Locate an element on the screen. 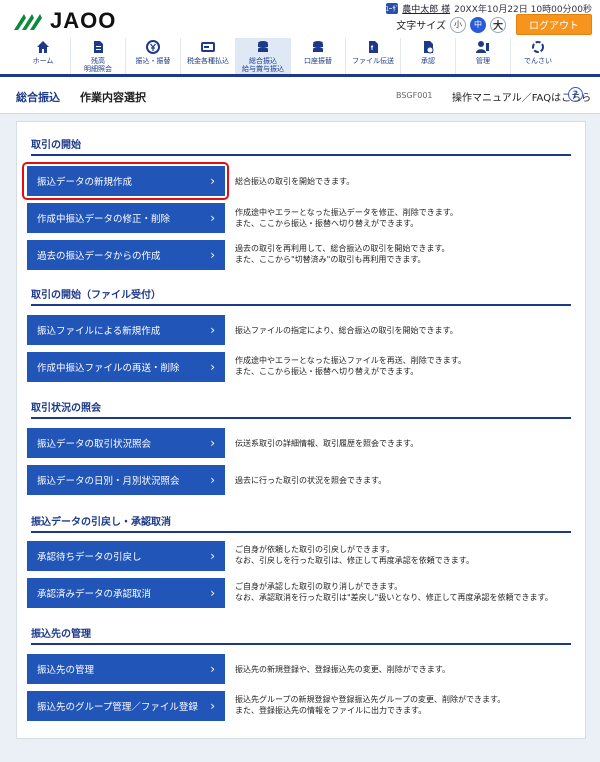  document-icon is located at coordinates (98, 47).